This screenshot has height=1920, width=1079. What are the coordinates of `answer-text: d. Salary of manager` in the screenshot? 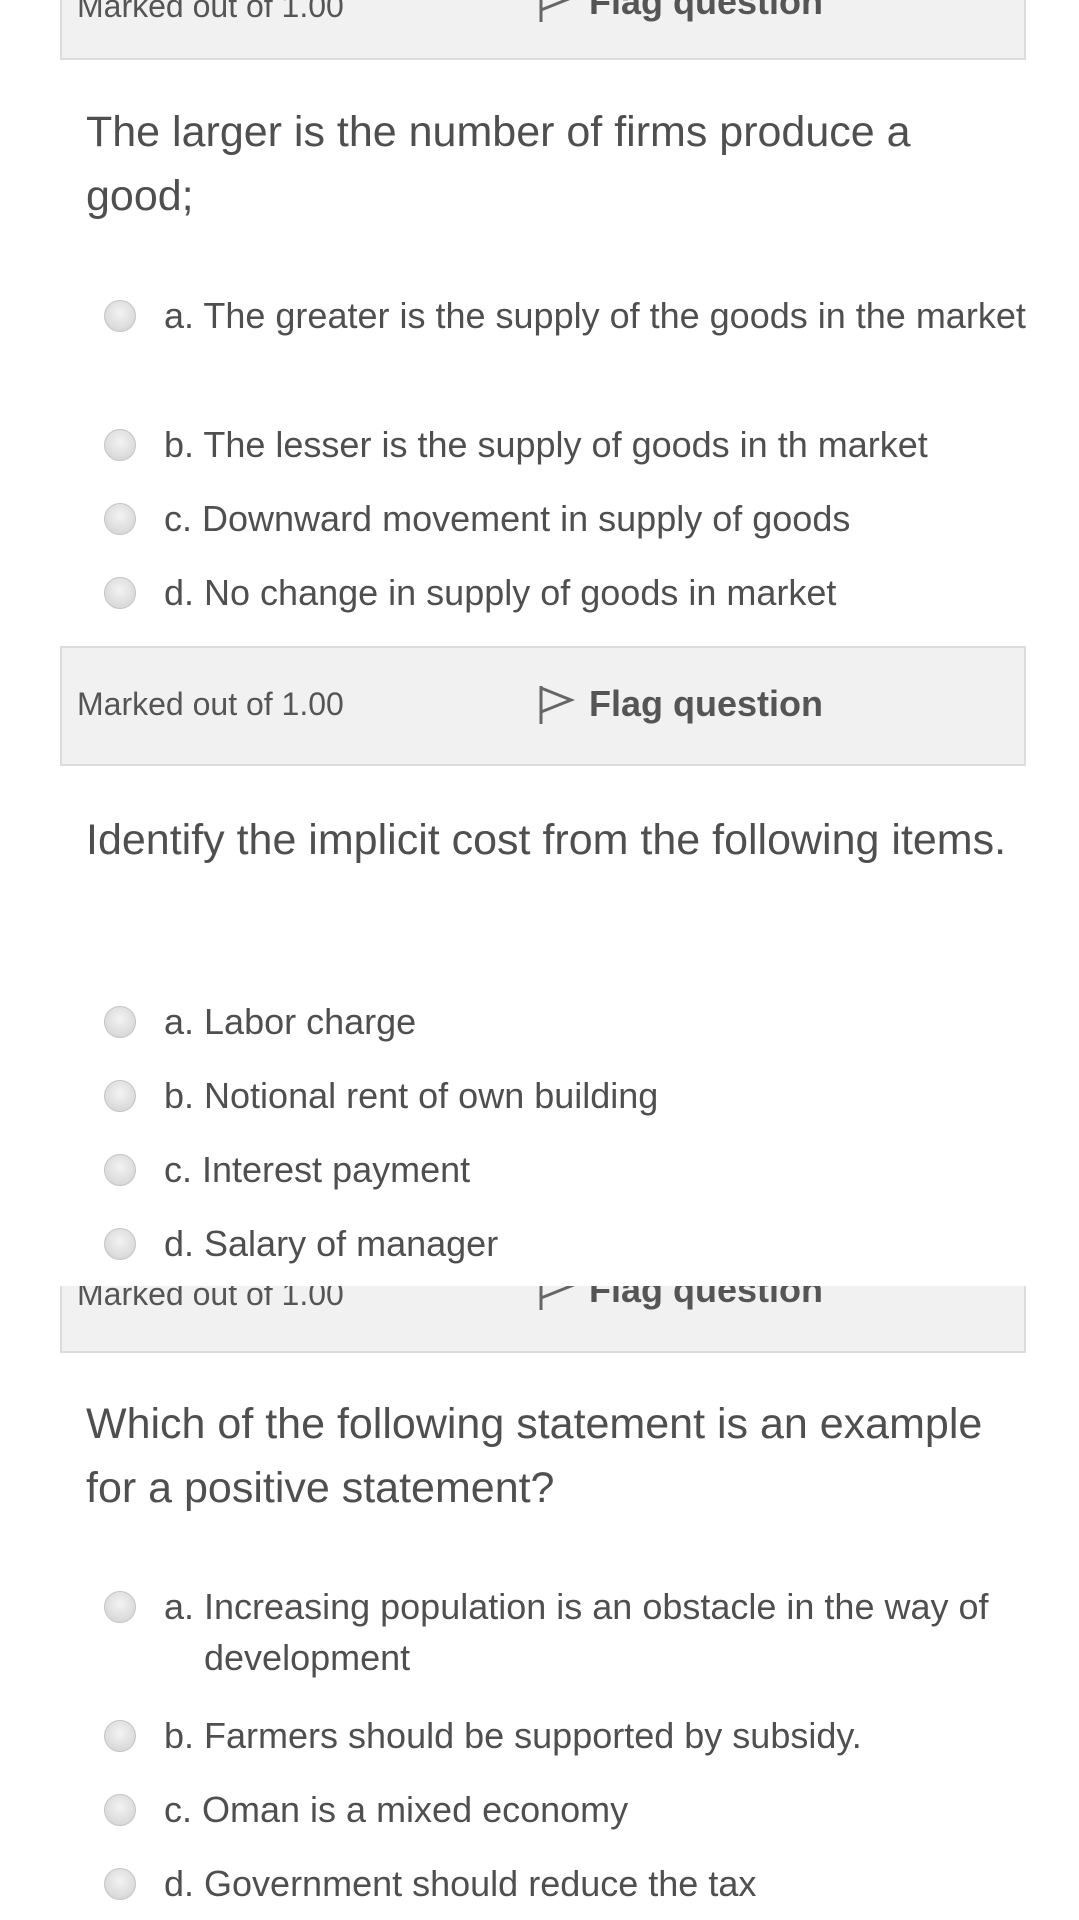 It's located at (331, 1243).